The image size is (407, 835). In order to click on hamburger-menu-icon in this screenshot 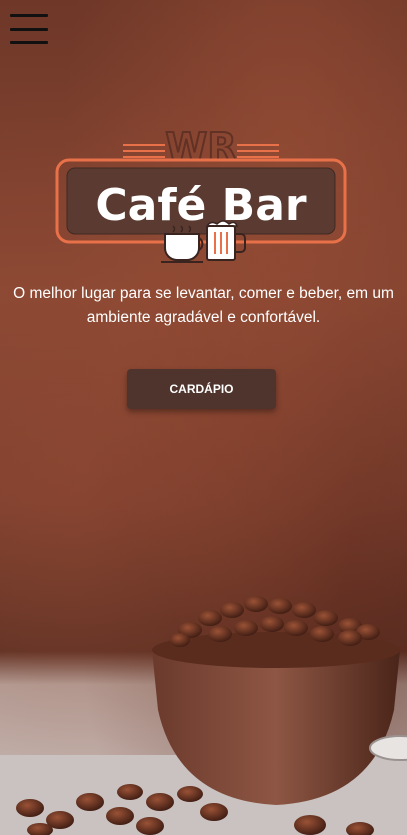, I will do `click(29, 29)`.